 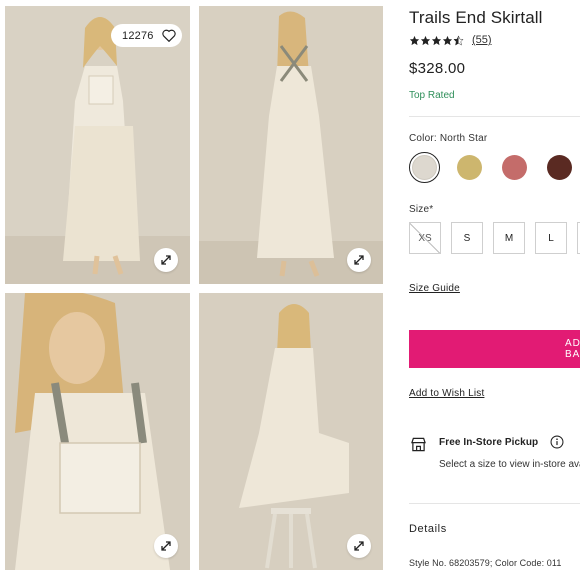 What do you see at coordinates (138, 35) in the screenshot?
I see `favorites-count: 12276` at bounding box center [138, 35].